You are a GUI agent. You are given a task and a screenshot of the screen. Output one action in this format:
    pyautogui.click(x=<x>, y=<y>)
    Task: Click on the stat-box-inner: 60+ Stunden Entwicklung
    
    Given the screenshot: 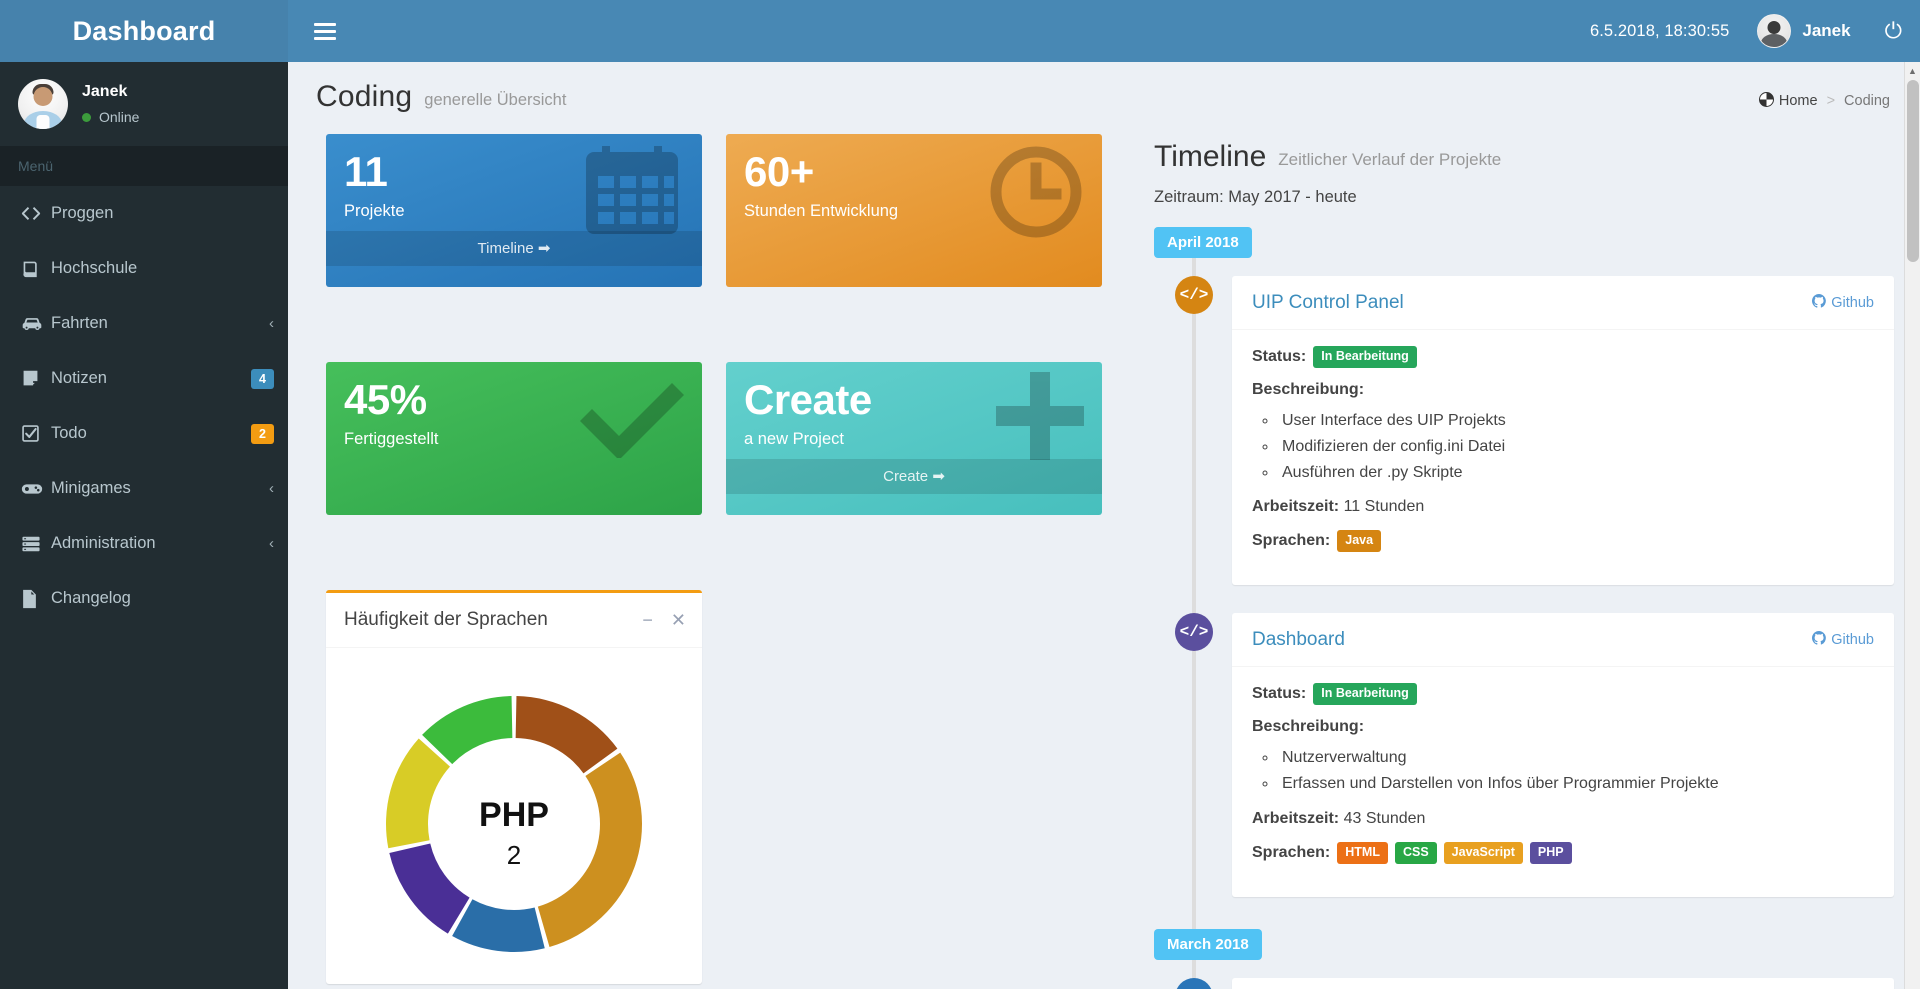 What is the action you would take?
    pyautogui.click(x=914, y=182)
    